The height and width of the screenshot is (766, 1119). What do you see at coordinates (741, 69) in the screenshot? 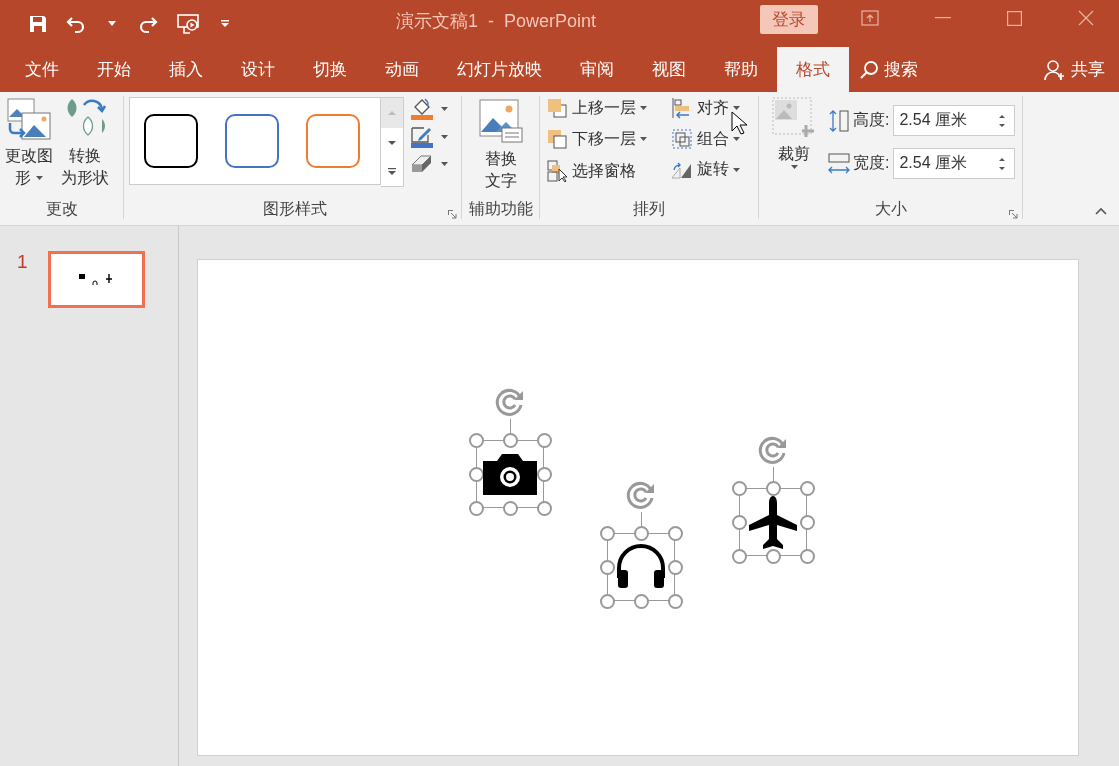
I see `ribbon-tab: 帮助` at bounding box center [741, 69].